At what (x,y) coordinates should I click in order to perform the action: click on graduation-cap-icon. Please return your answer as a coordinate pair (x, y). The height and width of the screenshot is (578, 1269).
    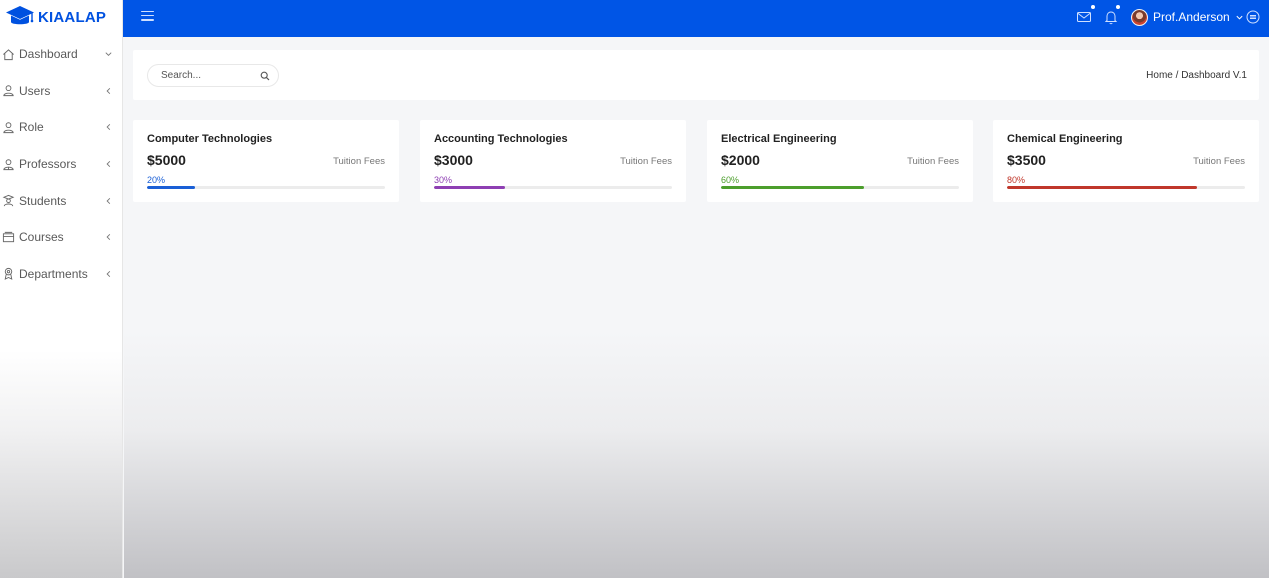
    Looking at the image, I should click on (20, 15).